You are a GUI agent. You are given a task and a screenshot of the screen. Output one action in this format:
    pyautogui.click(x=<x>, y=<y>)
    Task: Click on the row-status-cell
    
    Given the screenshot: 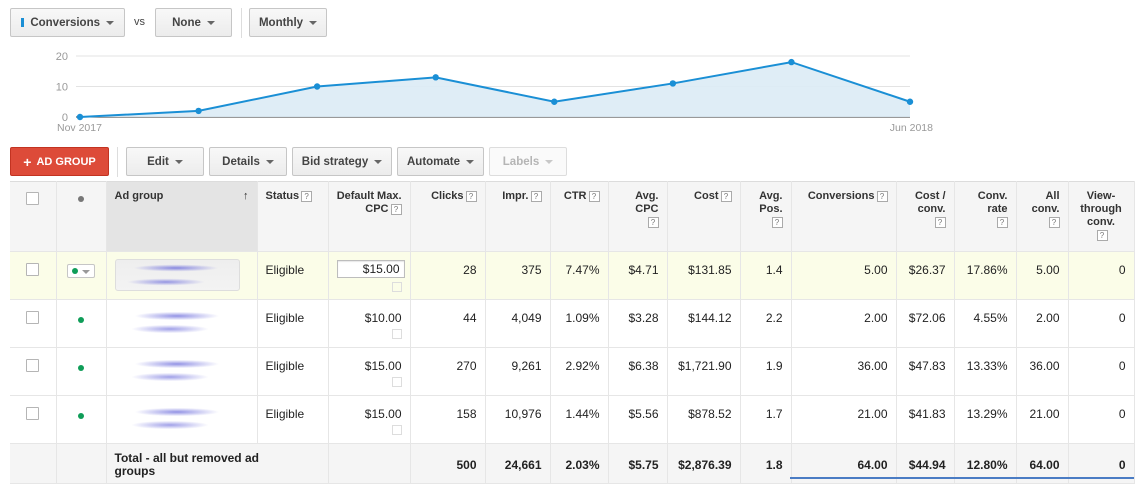 What is the action you would take?
    pyautogui.click(x=81, y=275)
    